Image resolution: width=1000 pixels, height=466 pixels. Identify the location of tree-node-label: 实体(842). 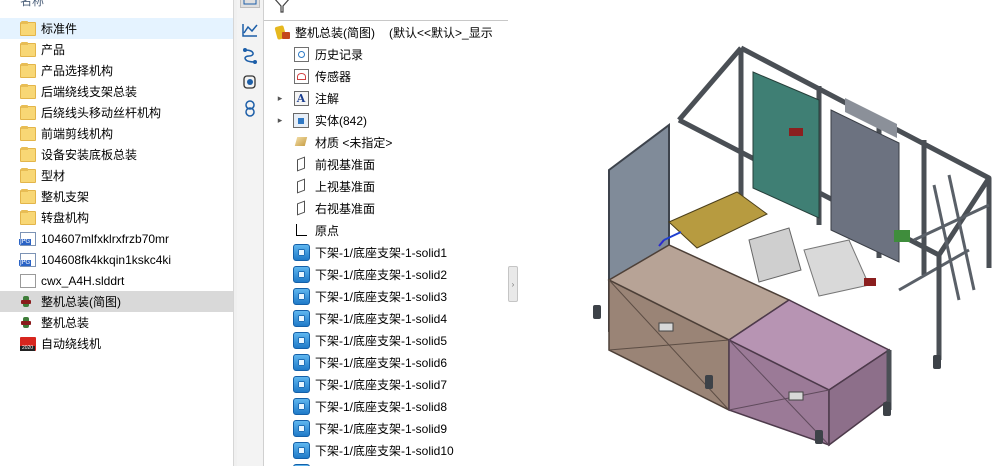
(341, 120).